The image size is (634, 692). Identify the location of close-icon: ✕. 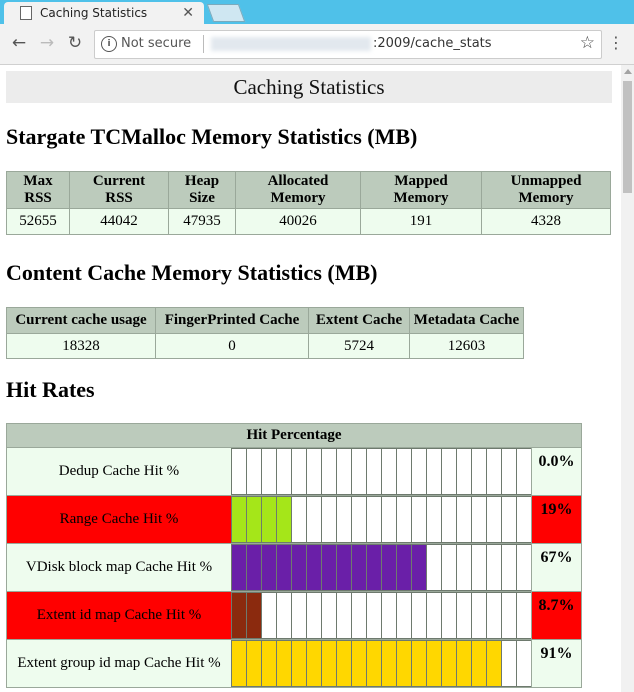
(188, 13).